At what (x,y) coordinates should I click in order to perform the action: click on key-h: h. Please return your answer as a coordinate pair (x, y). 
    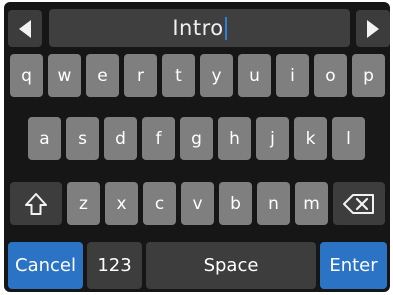
    Looking at the image, I should click on (234, 138).